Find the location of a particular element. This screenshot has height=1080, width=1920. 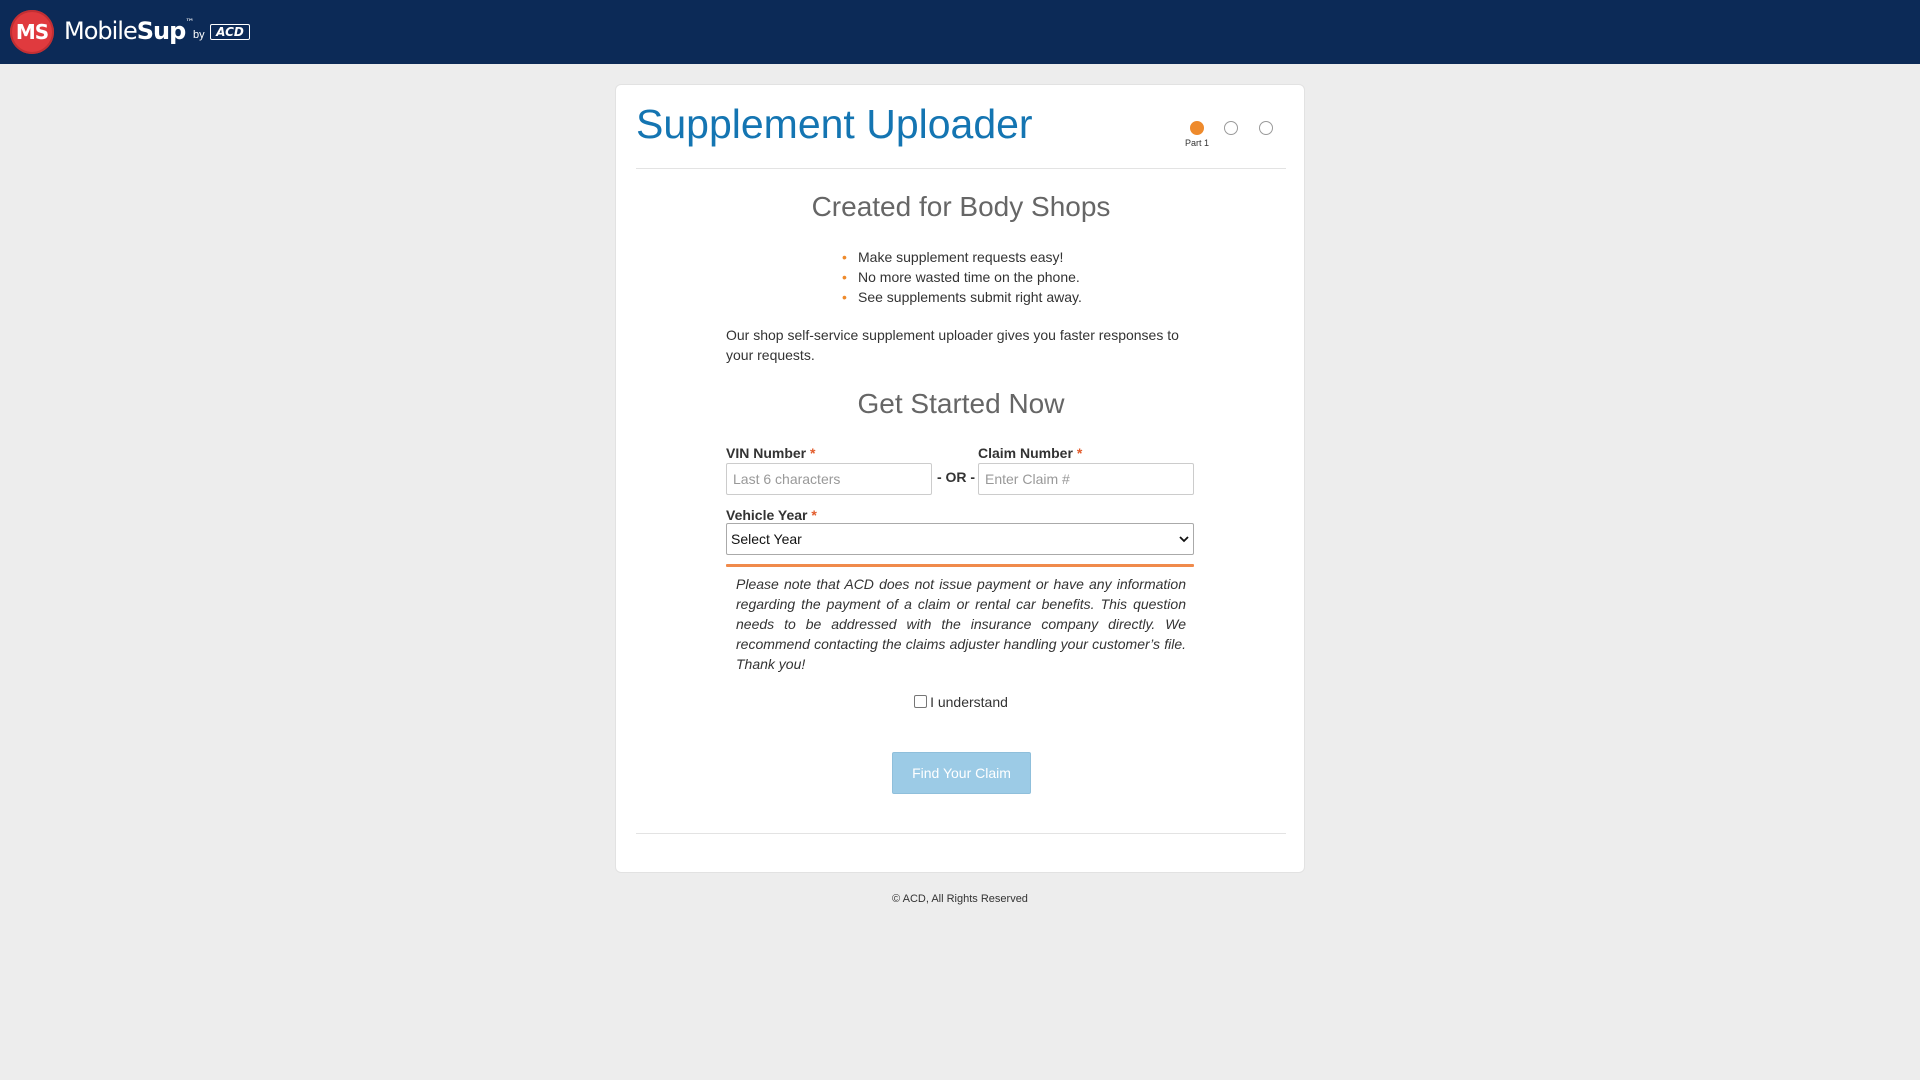

top-navbar: MS MobileSup™ by ACD is located at coordinates (960, 32).